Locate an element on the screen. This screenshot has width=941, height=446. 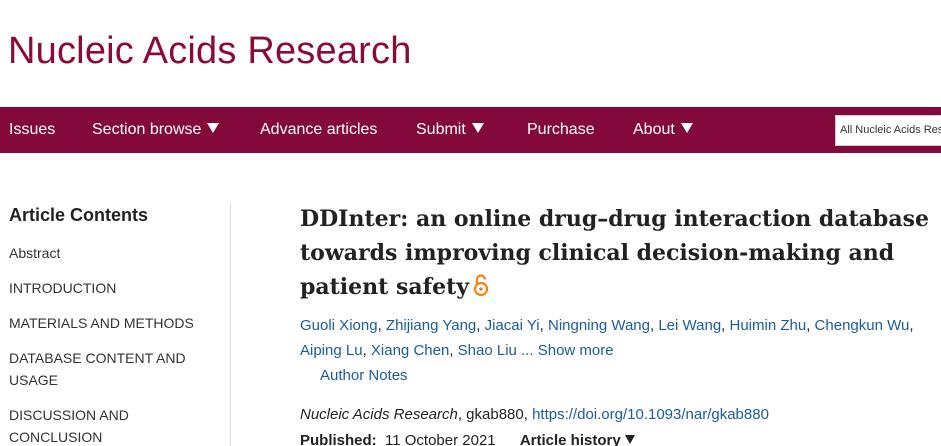
author-link: Aiping Lu is located at coordinates (331, 350).